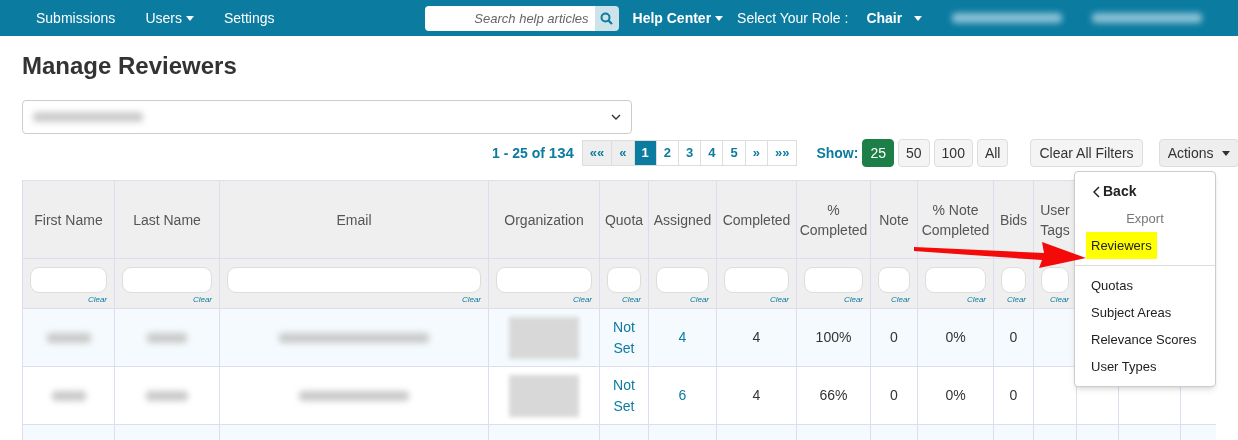  What do you see at coordinates (1112, 285) in the screenshot?
I see `menu-item: Quotas` at bounding box center [1112, 285].